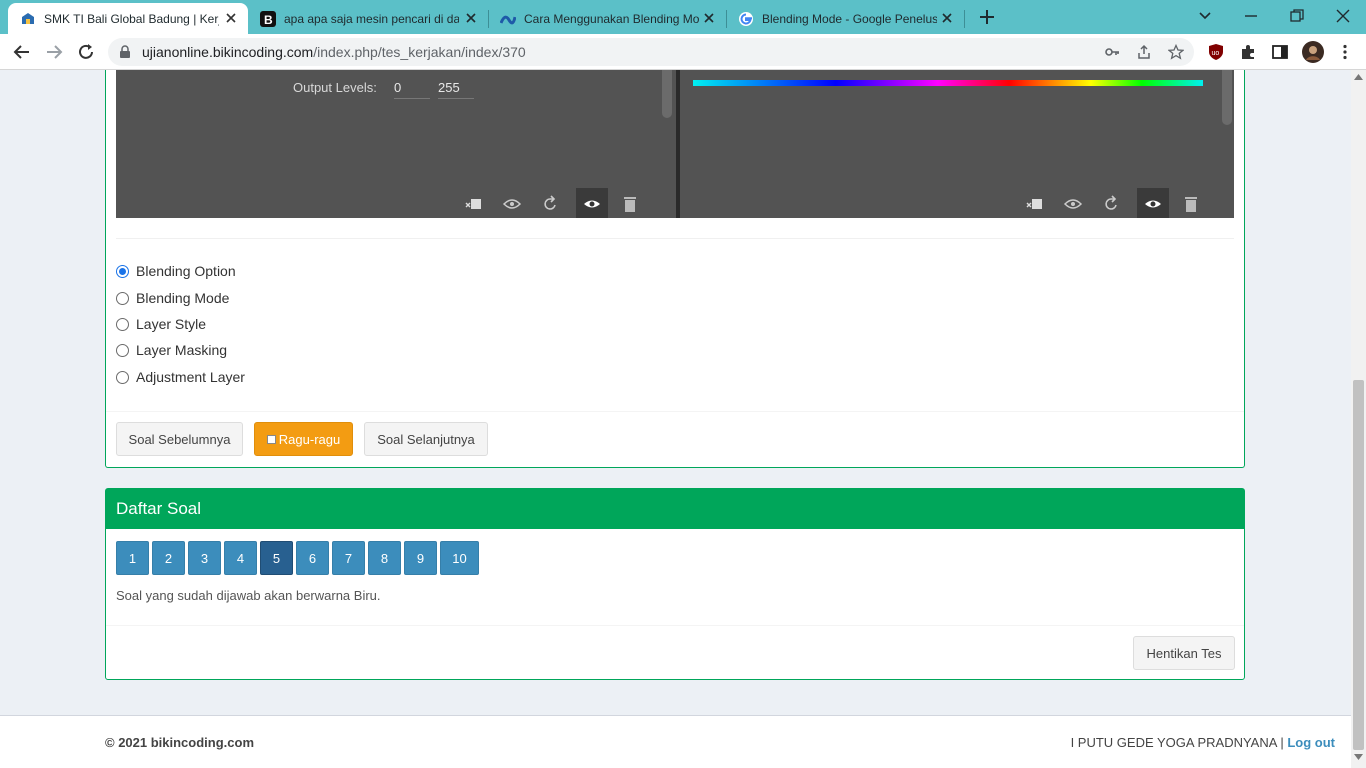 This screenshot has width=1366, height=768. What do you see at coordinates (1205, 16) in the screenshot?
I see `tab-search-chevron-icon` at bounding box center [1205, 16].